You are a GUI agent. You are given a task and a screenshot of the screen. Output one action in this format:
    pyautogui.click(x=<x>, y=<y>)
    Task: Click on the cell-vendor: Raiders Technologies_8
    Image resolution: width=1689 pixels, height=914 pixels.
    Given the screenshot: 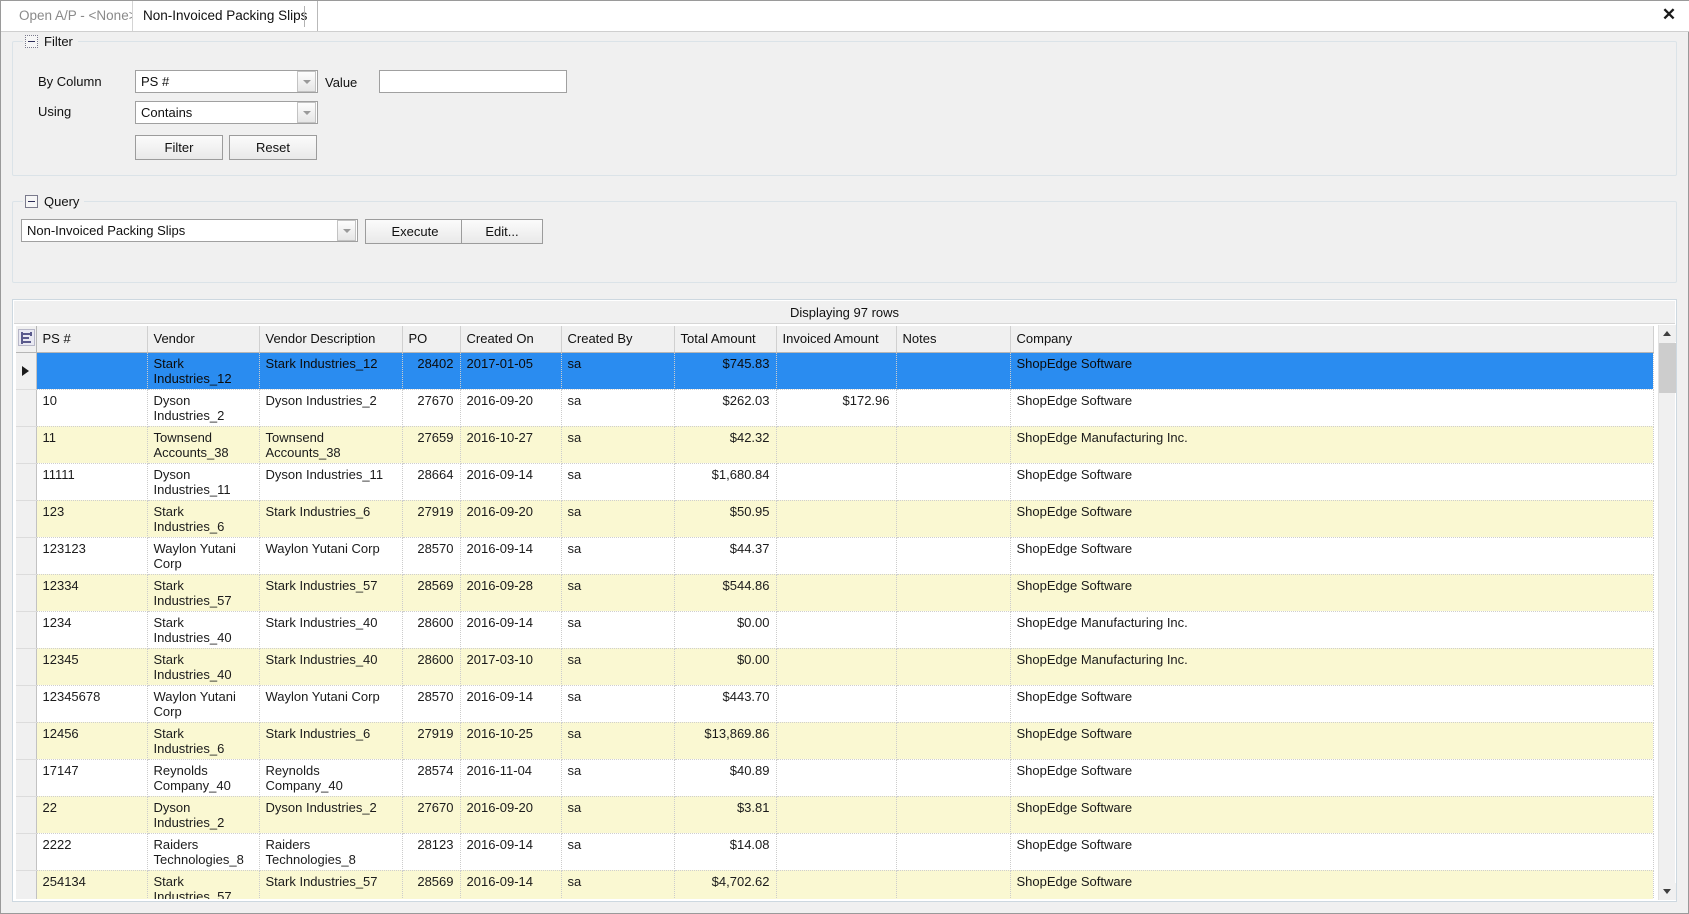 What is the action you would take?
    pyautogui.click(x=203, y=852)
    